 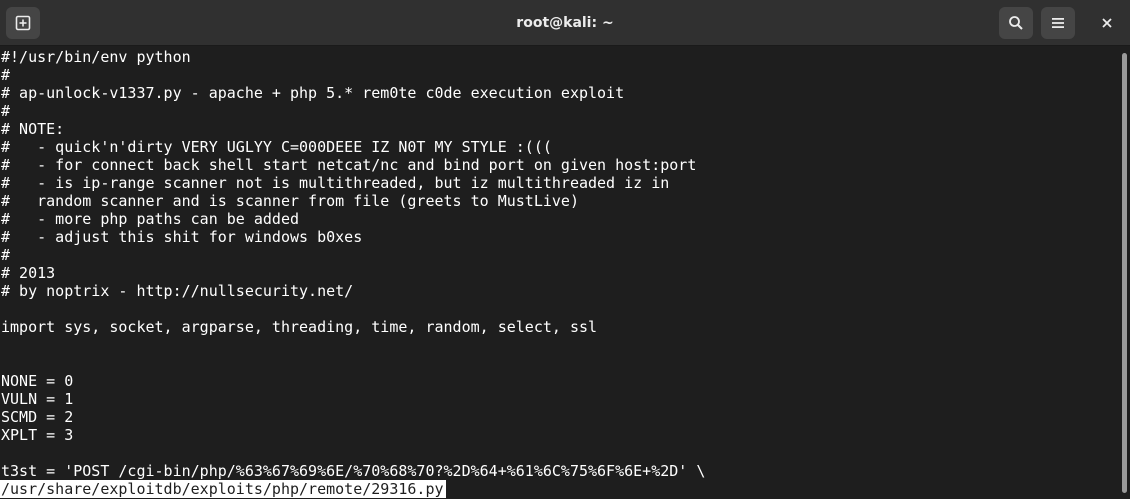 I want to click on close-button, so click(x=1107, y=23).